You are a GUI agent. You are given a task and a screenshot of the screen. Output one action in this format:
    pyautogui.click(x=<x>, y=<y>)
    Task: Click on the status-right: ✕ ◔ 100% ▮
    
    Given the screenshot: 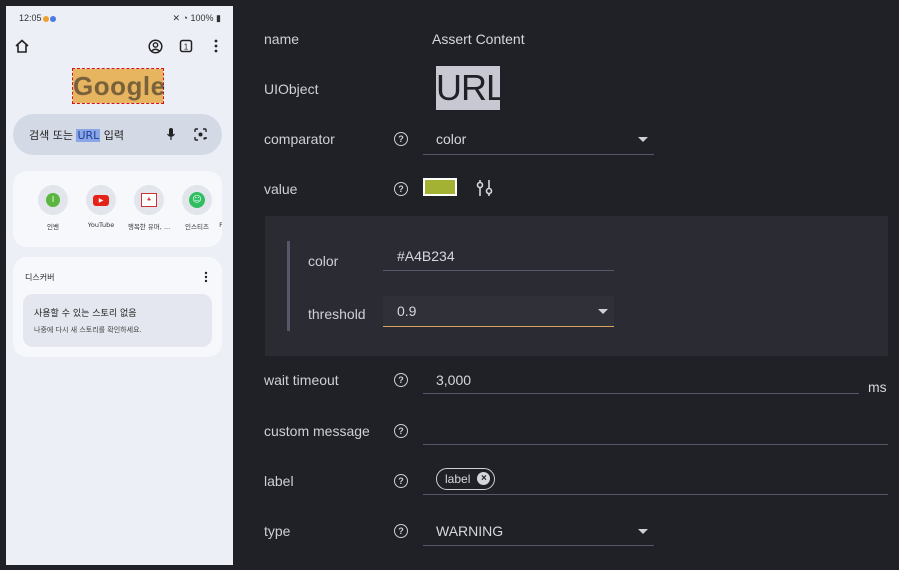 What is the action you would take?
    pyautogui.click(x=196, y=18)
    